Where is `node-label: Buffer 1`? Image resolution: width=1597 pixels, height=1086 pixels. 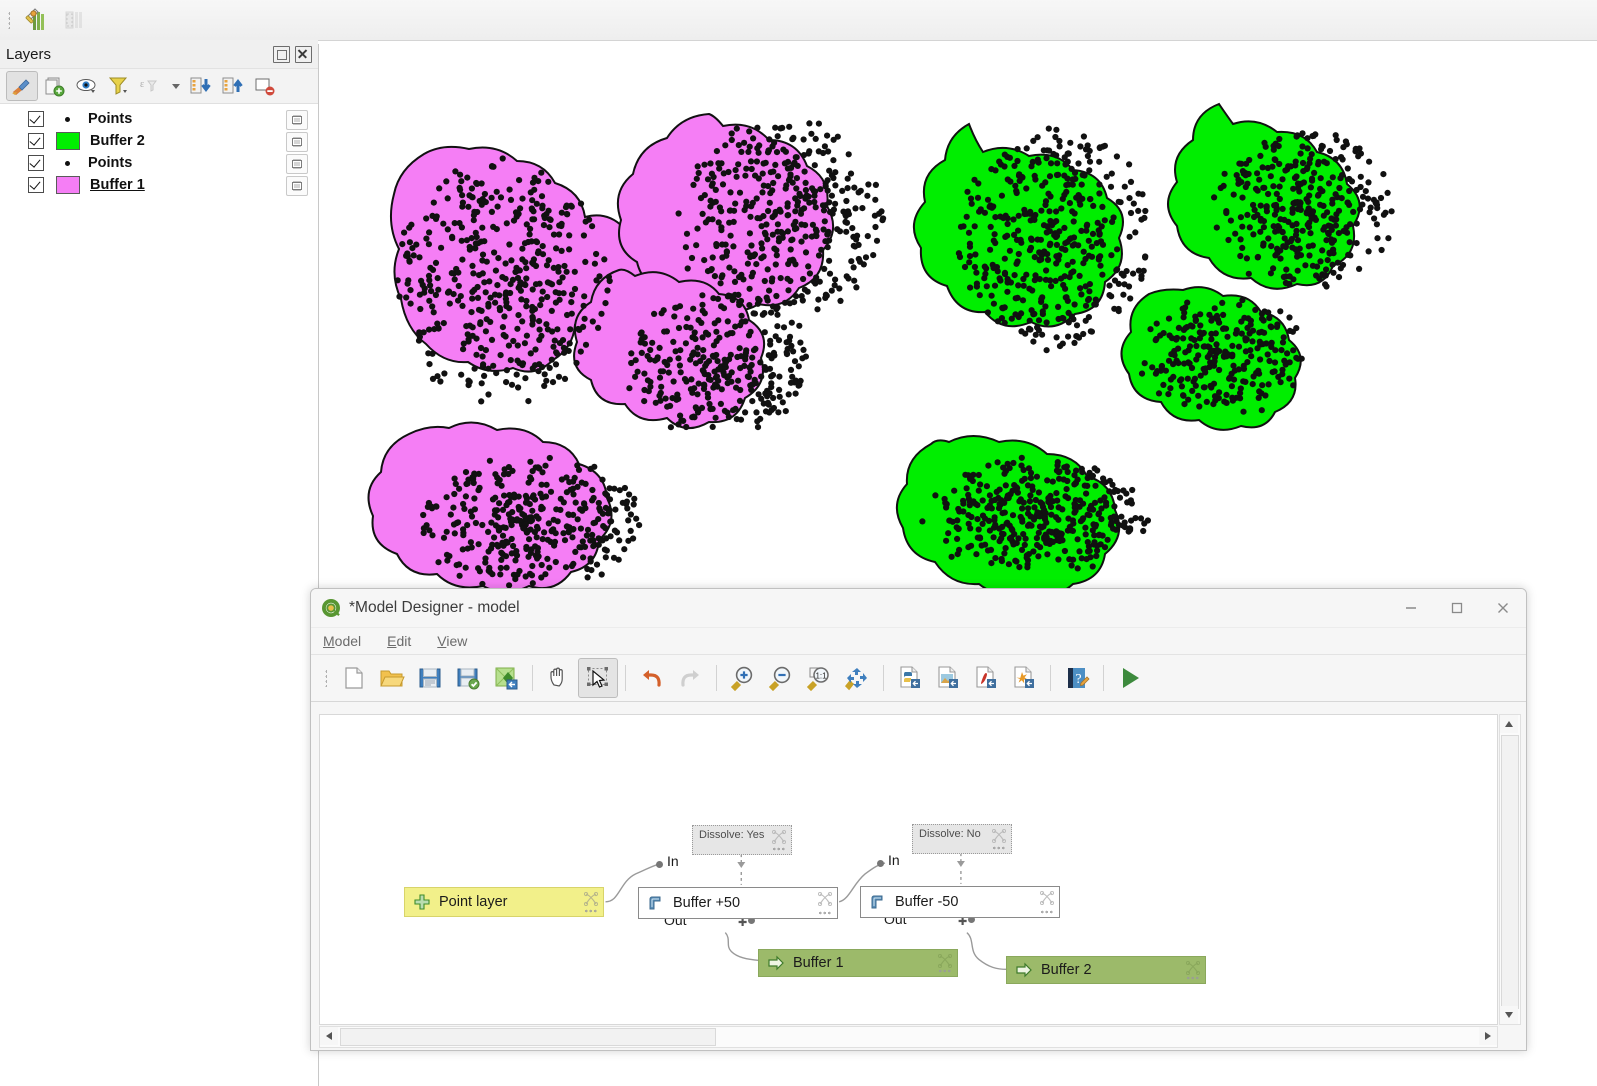 node-label: Buffer 1 is located at coordinates (818, 963).